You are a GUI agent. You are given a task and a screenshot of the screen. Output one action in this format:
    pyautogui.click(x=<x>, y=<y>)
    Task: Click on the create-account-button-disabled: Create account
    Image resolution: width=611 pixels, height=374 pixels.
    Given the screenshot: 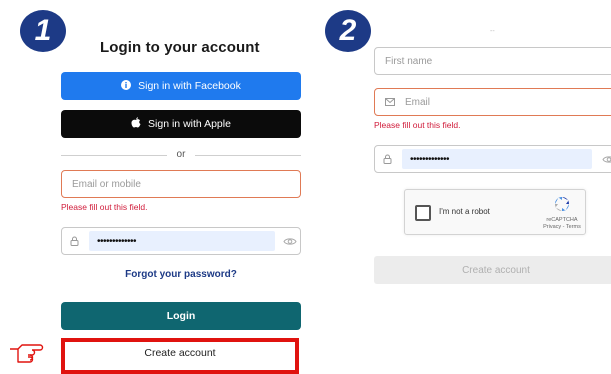 What is the action you would take?
    pyautogui.click(x=492, y=270)
    